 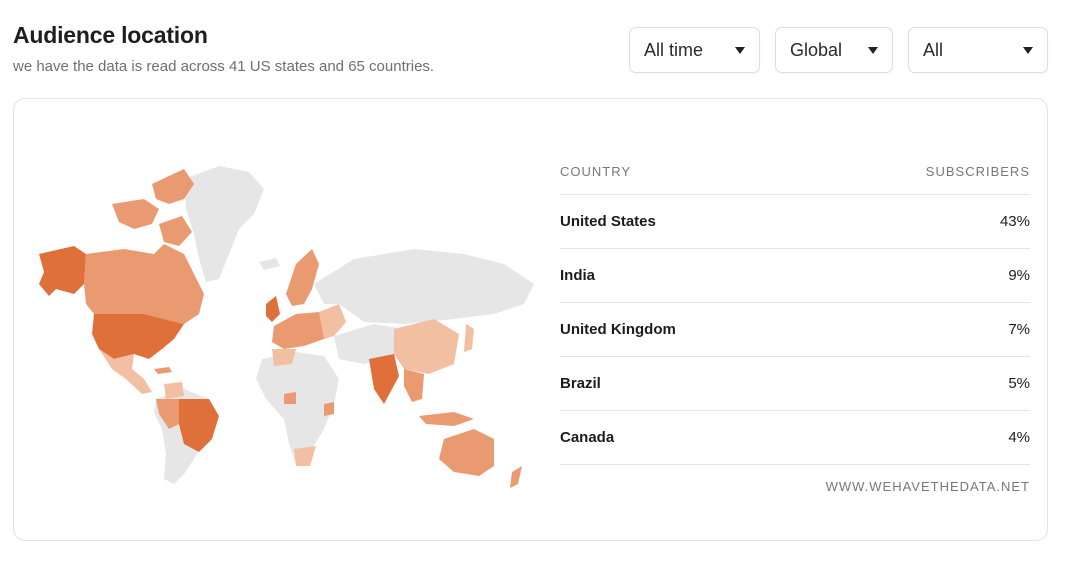 I want to click on table-row: Canada 4%, so click(x=795, y=438).